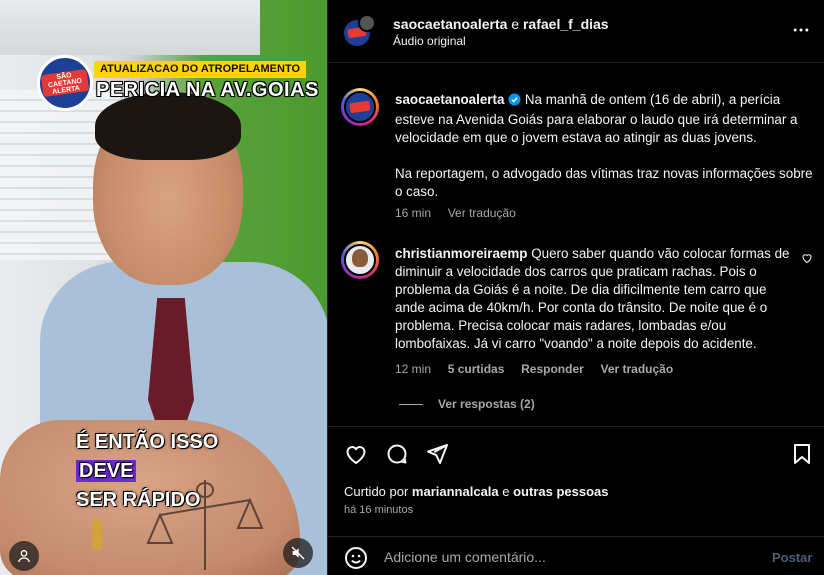  What do you see at coordinates (360, 107) in the screenshot?
I see `caption-avatar` at bounding box center [360, 107].